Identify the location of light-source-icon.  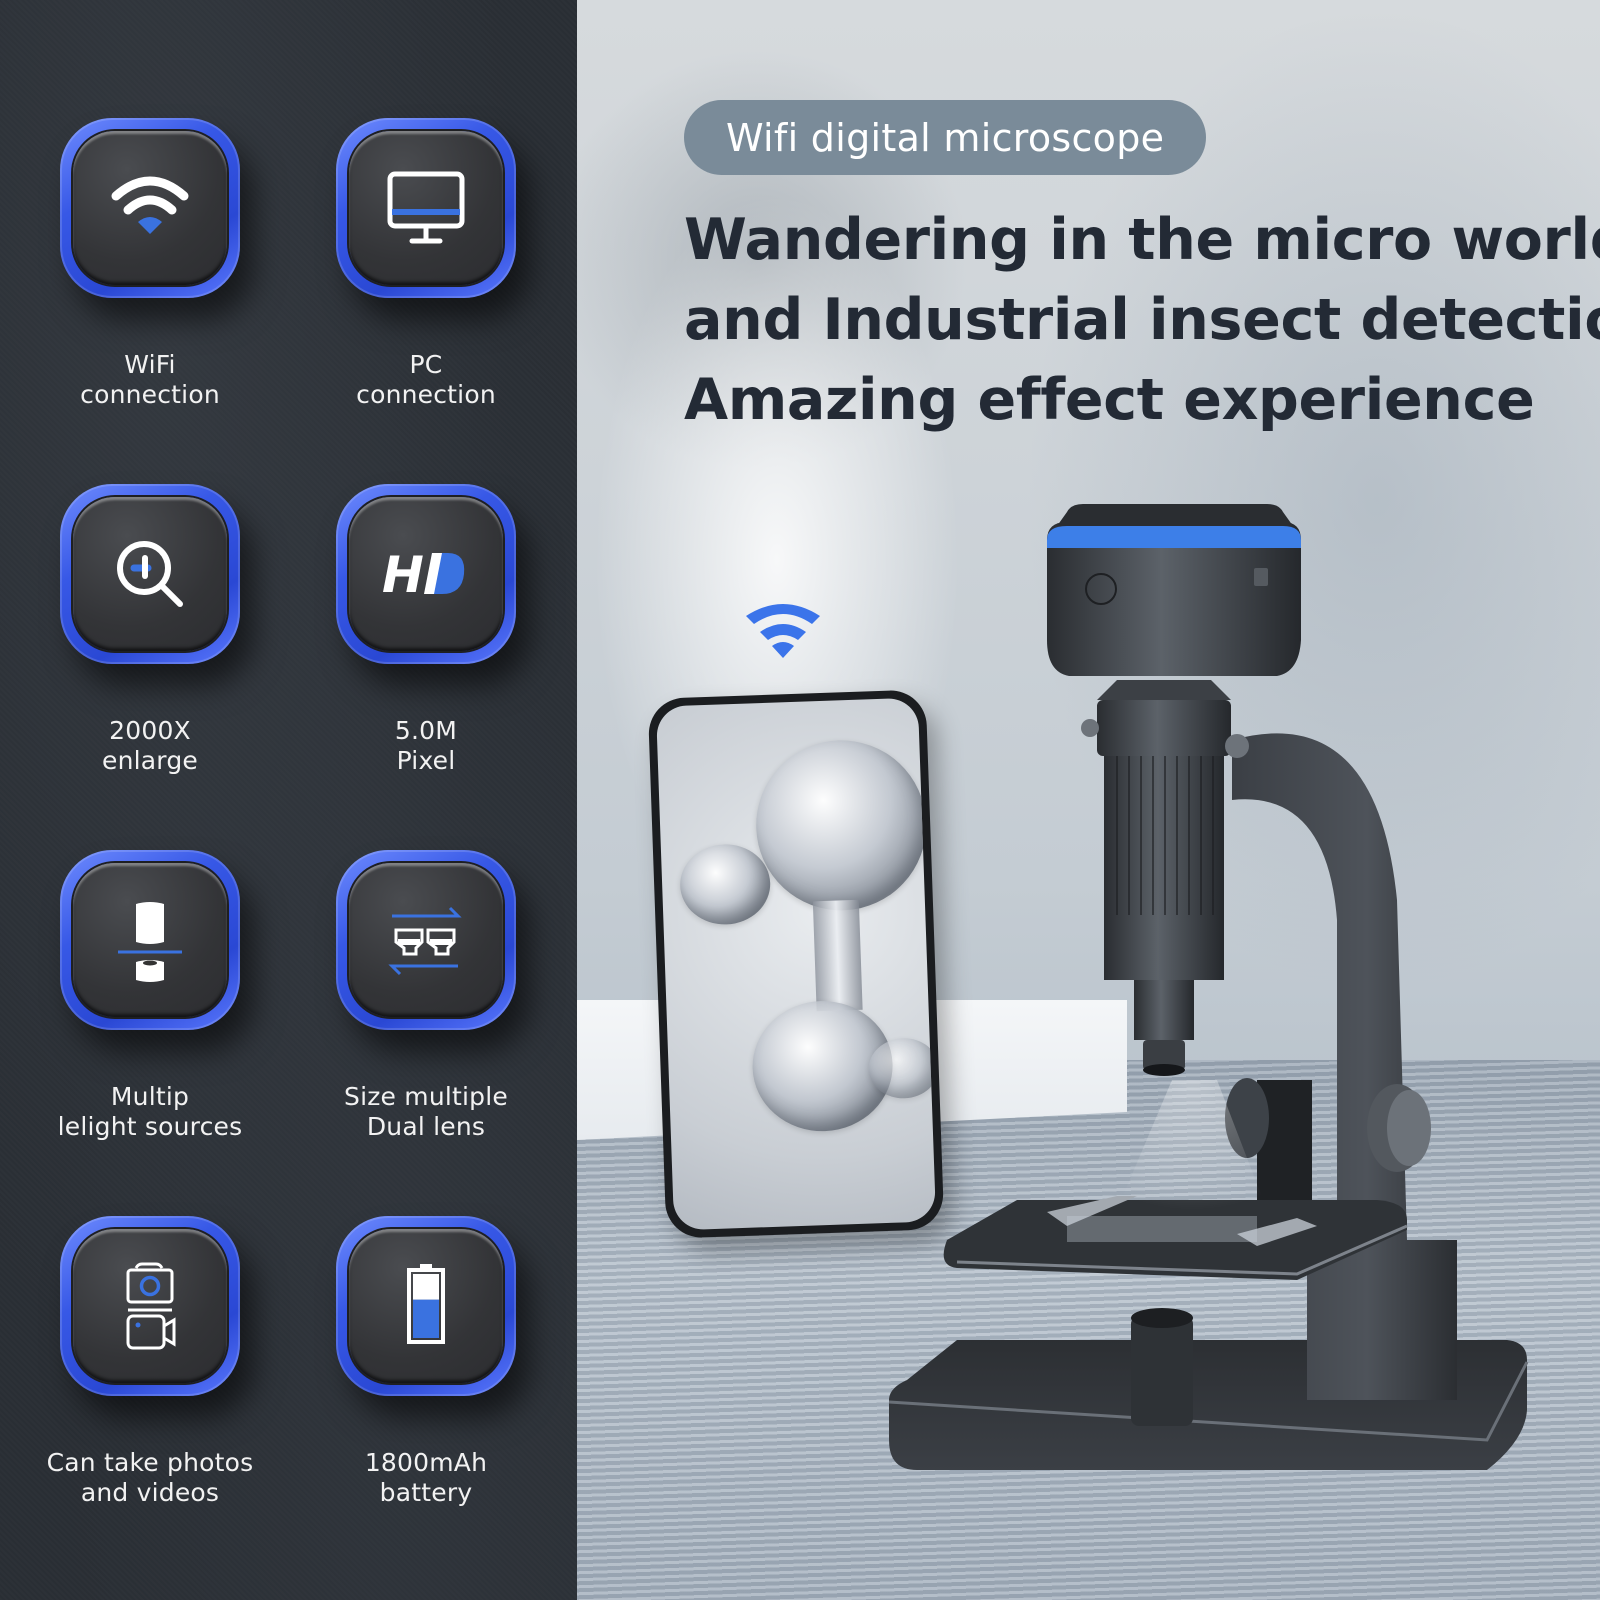
(150, 942).